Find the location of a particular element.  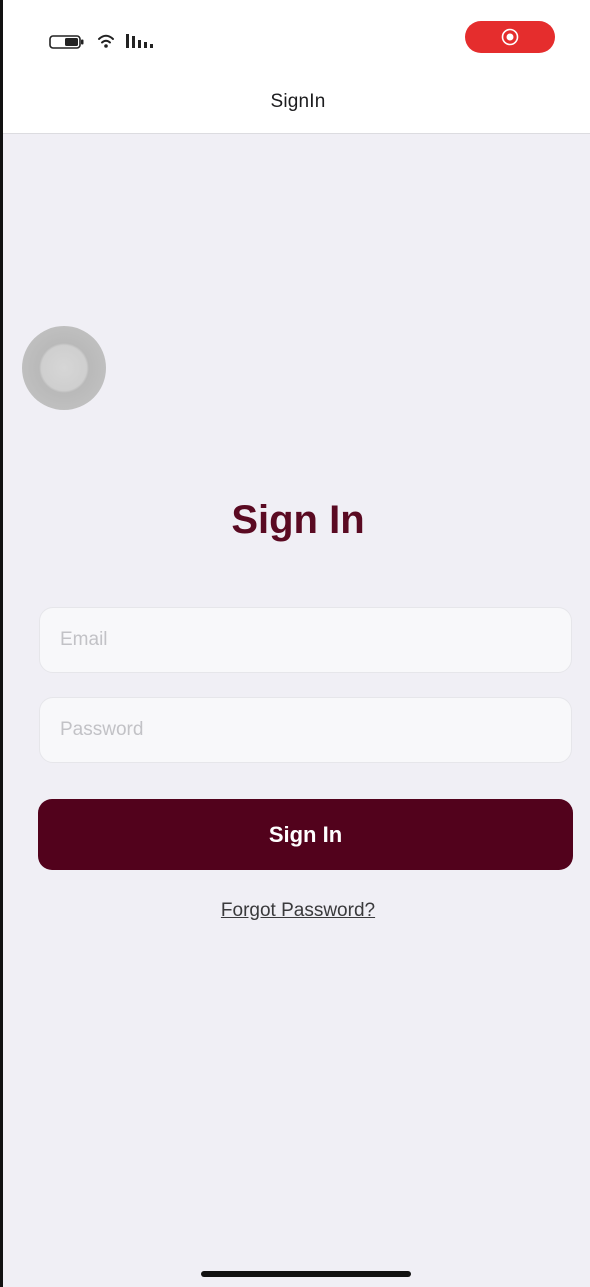

battery-icon is located at coordinates (66, 42).